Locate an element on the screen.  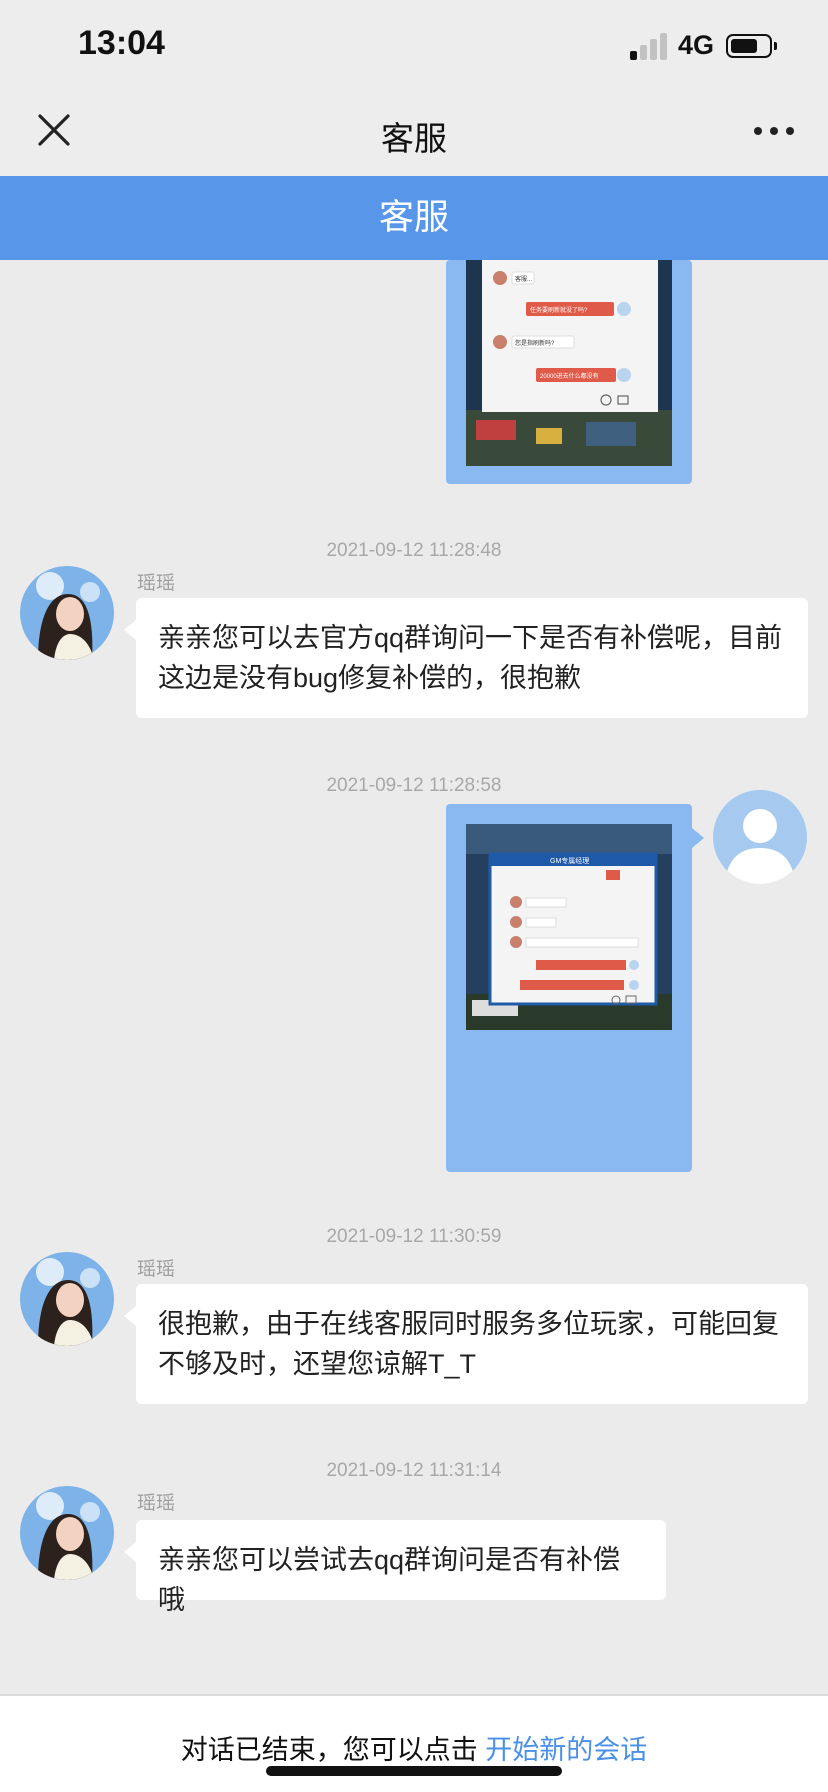
conversation-ended-bar: 对话已结束，您可以点击 开始新的会话 is located at coordinates (414, 1743).